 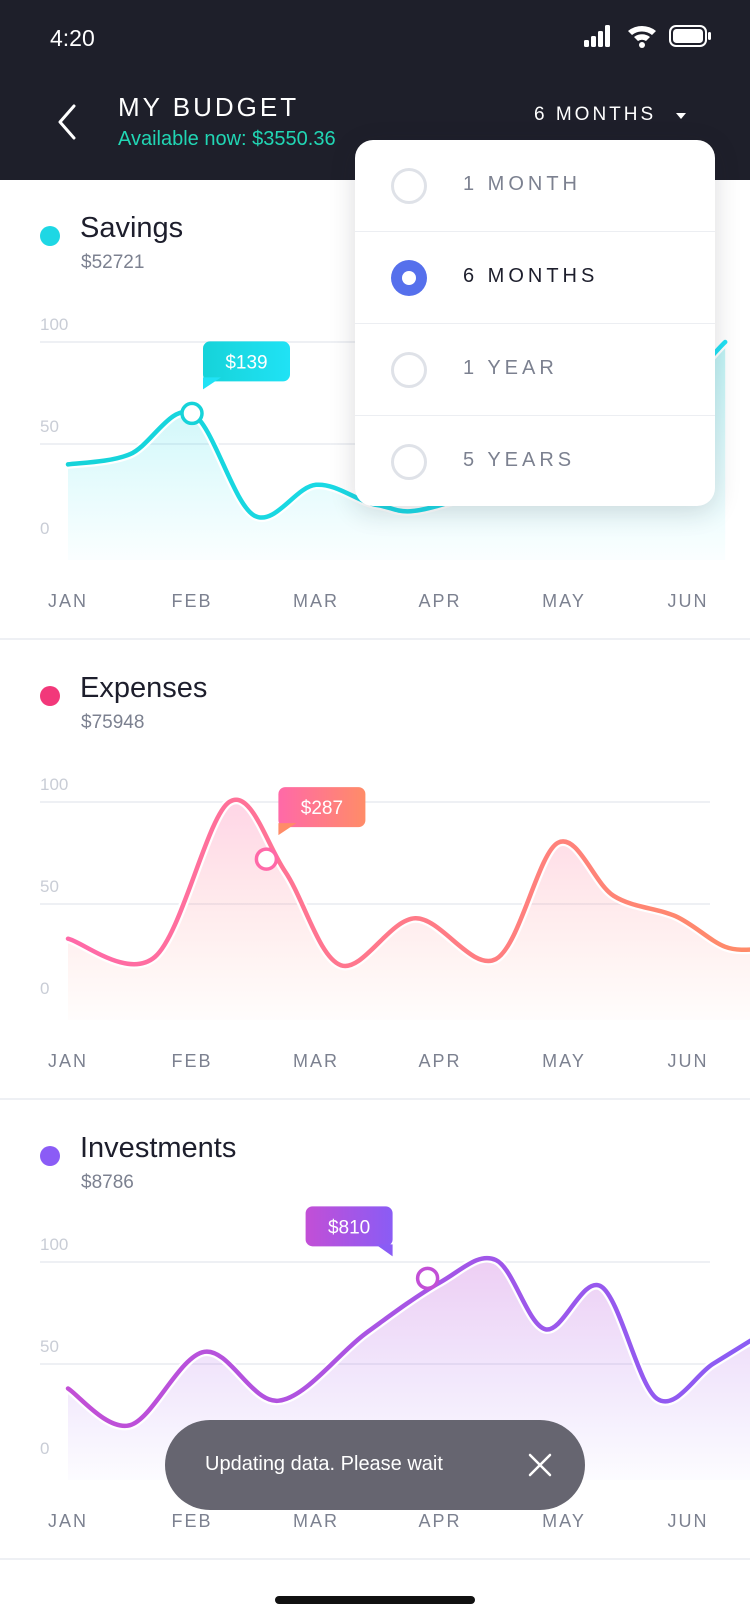 I want to click on available-balance: Available now: $3550.36, so click(x=227, y=139).